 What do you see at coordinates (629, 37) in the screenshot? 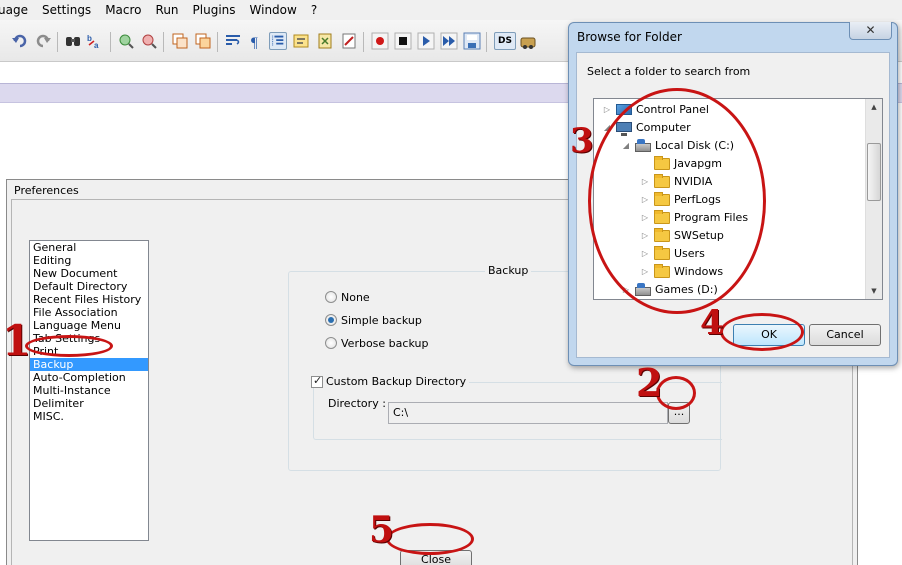
I see `browse-dialog-title: Browse for Folder` at bounding box center [629, 37].